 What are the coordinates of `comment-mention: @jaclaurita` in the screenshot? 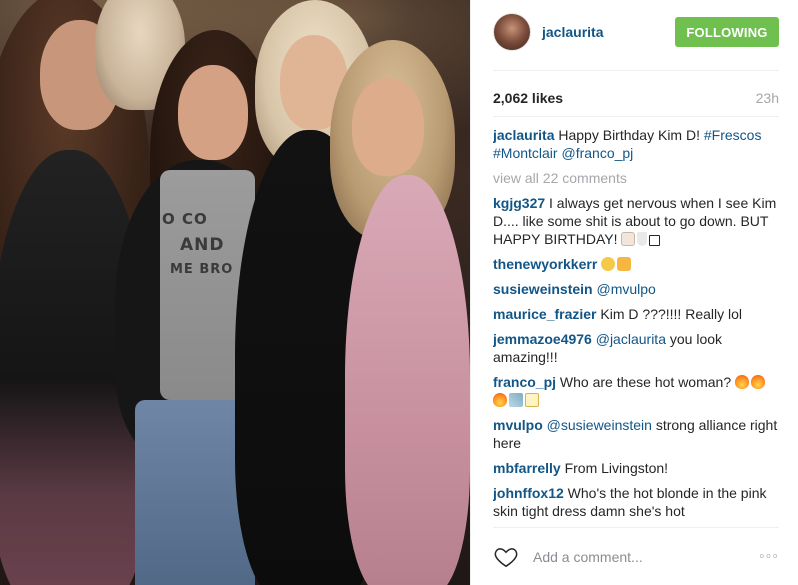 It's located at (631, 339).